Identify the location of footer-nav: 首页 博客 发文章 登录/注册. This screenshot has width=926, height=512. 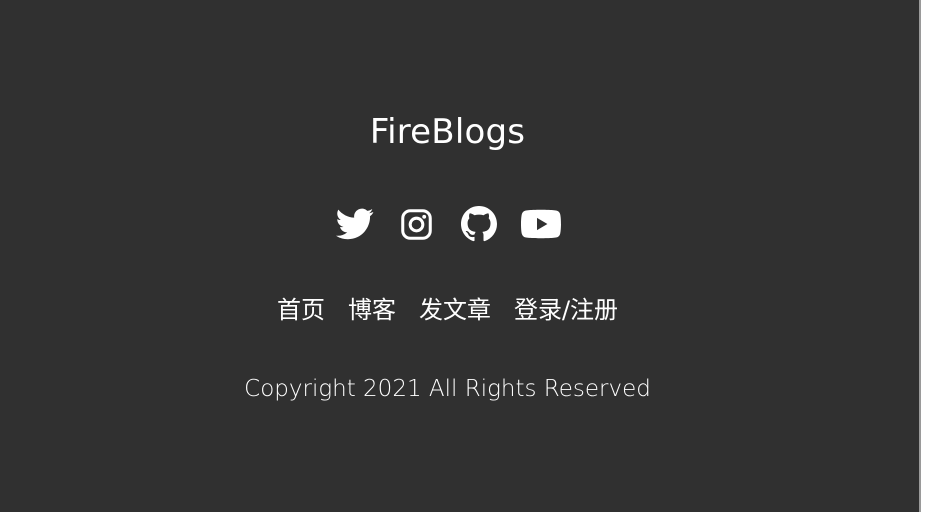
(447, 310).